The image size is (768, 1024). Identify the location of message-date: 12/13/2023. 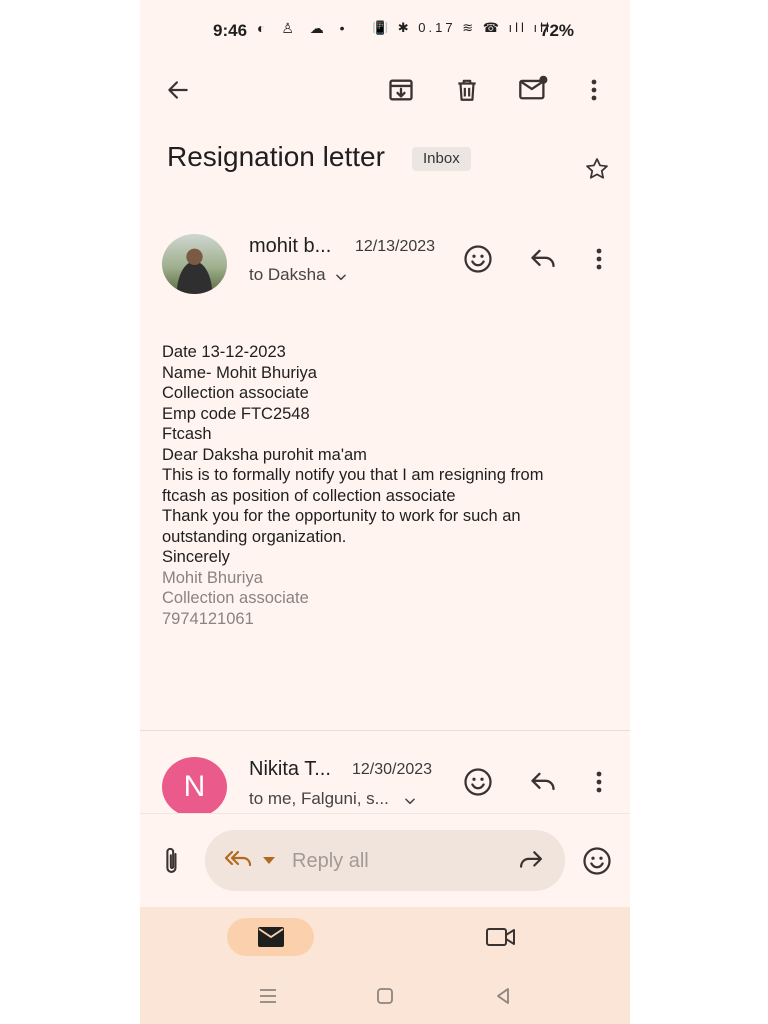
(395, 246).